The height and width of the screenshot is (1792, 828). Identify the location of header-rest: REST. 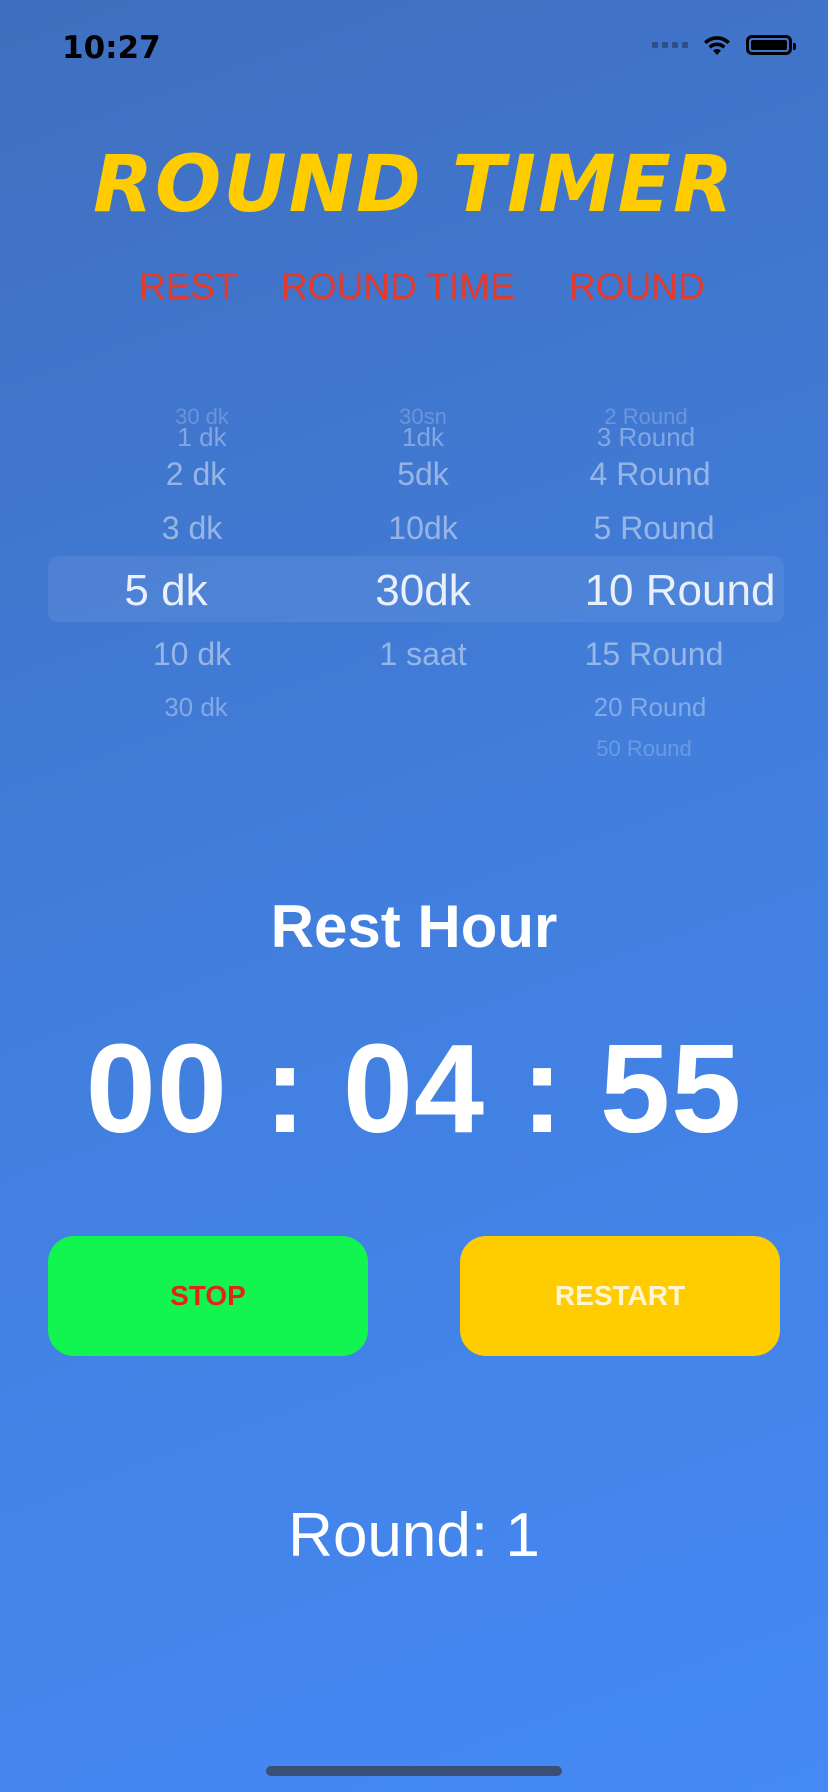
(188, 286).